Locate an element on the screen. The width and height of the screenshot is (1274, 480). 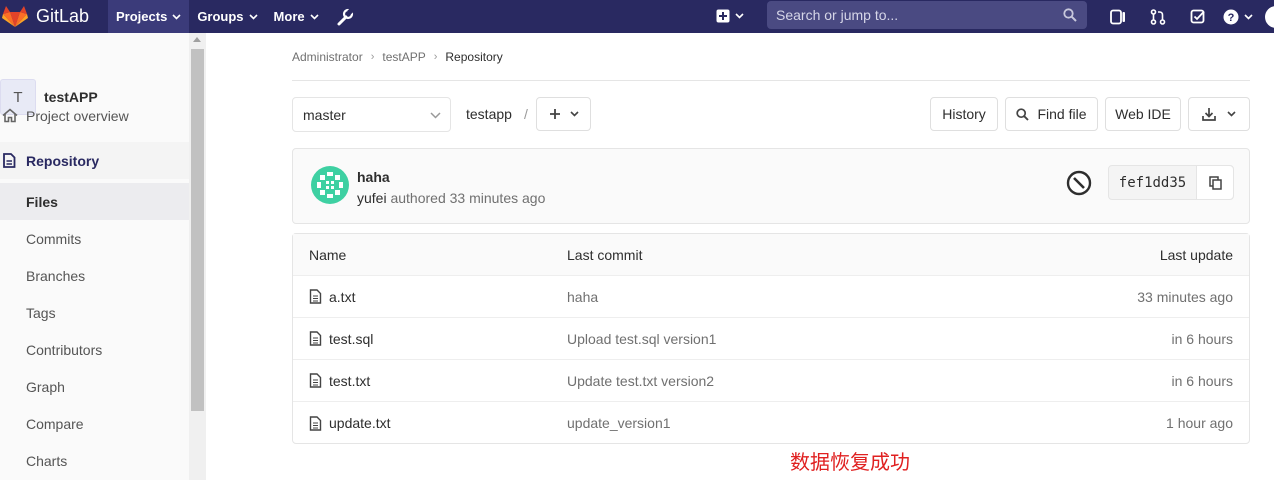
todo-check-icon is located at coordinates (1197, 16).